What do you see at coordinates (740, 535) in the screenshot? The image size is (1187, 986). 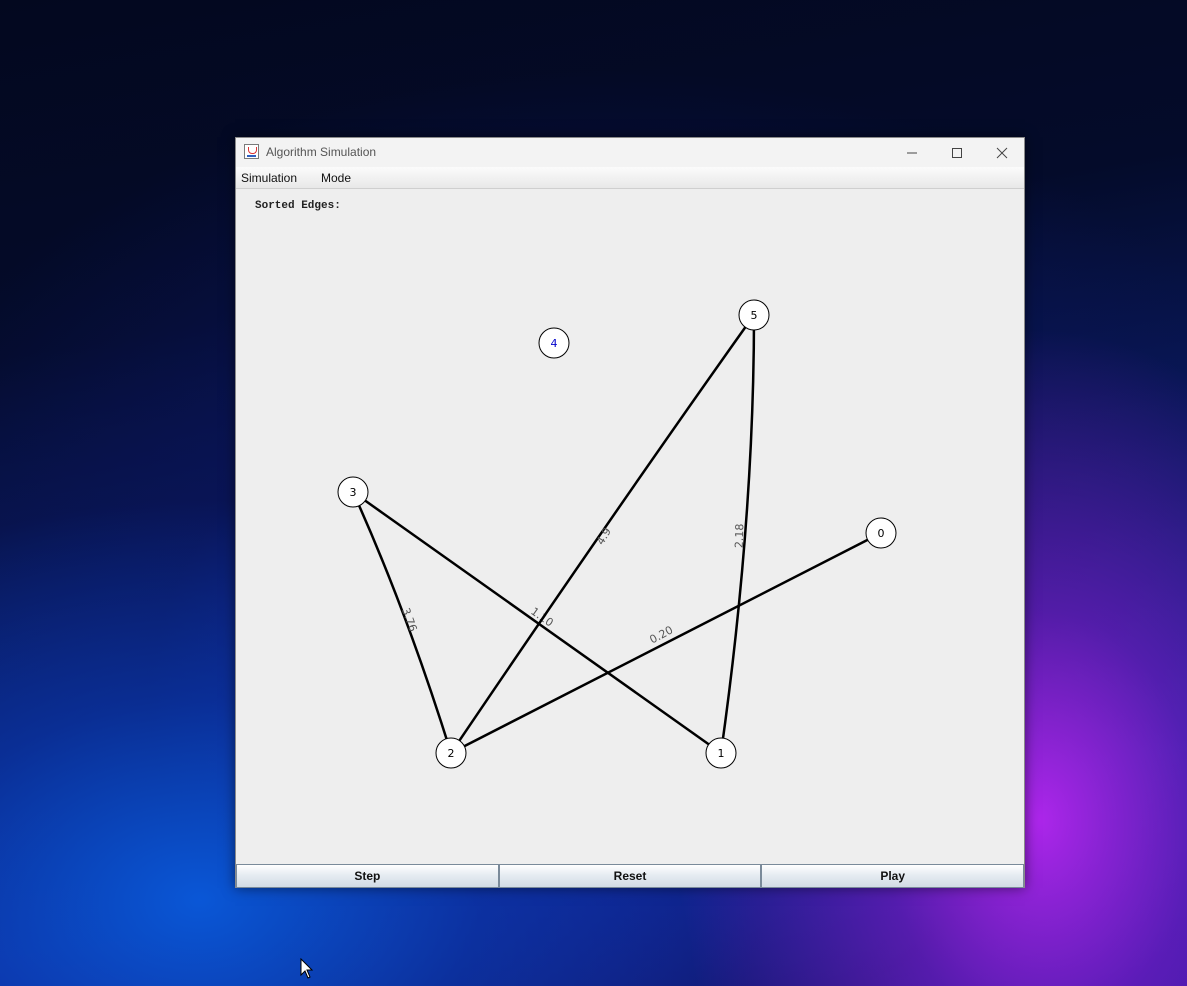 I see `edge-weight-label: 2.18` at bounding box center [740, 535].